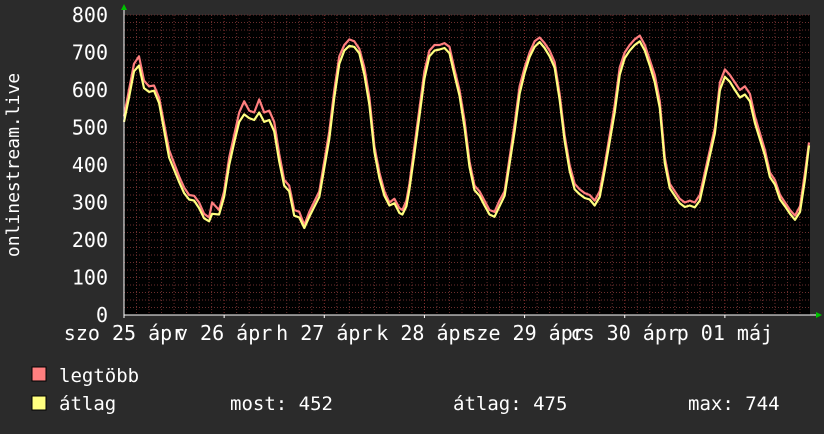  I want to click on y-tick-label: 400, so click(90, 165).